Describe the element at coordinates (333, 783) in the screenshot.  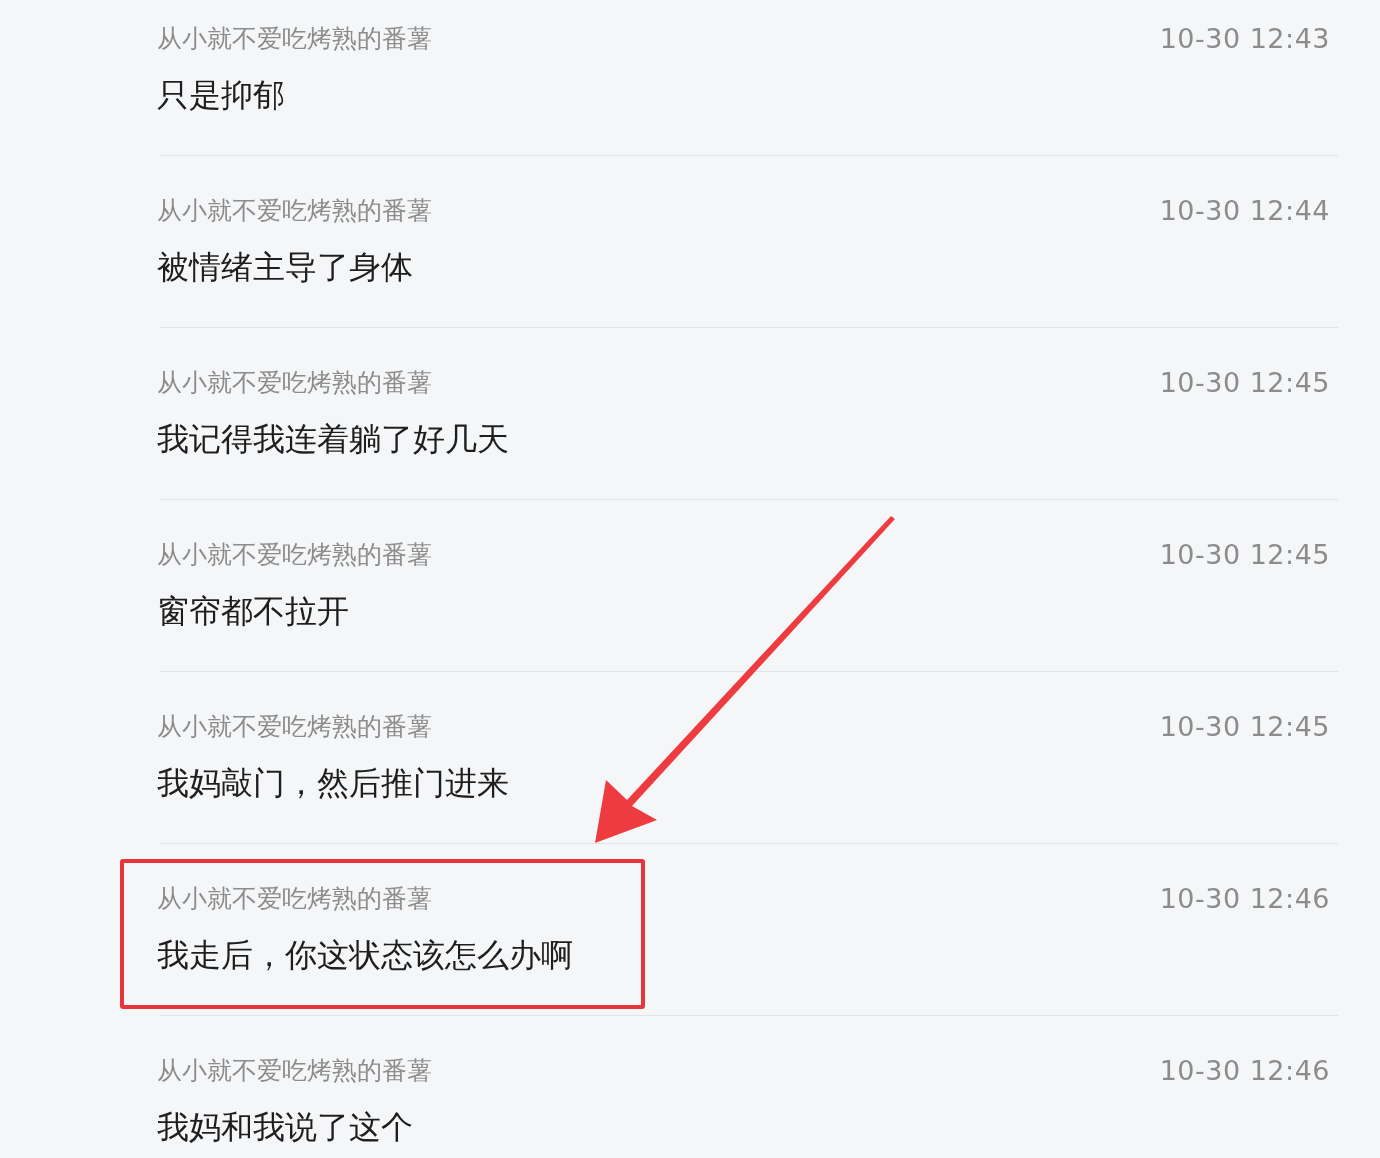
I see `message-text: 我妈敲门，然后推门进来` at that location.